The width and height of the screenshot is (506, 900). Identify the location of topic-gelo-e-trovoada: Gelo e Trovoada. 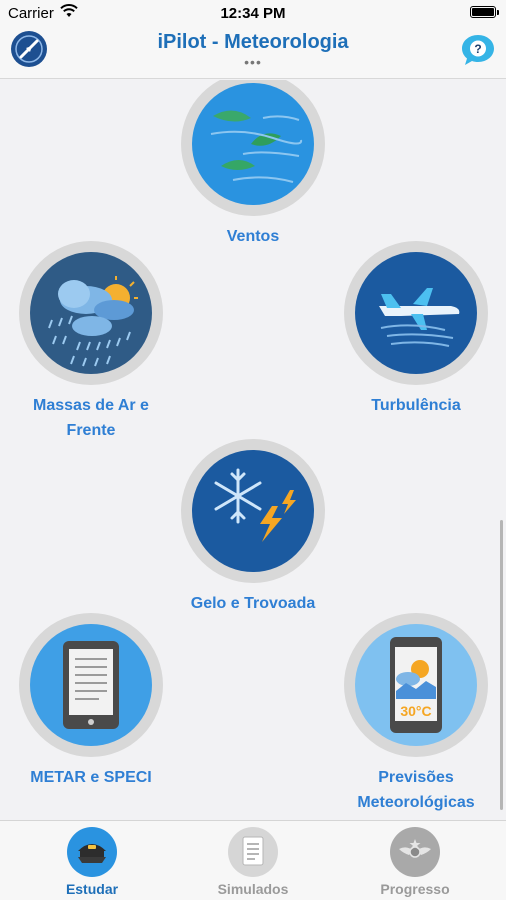
(253, 527).